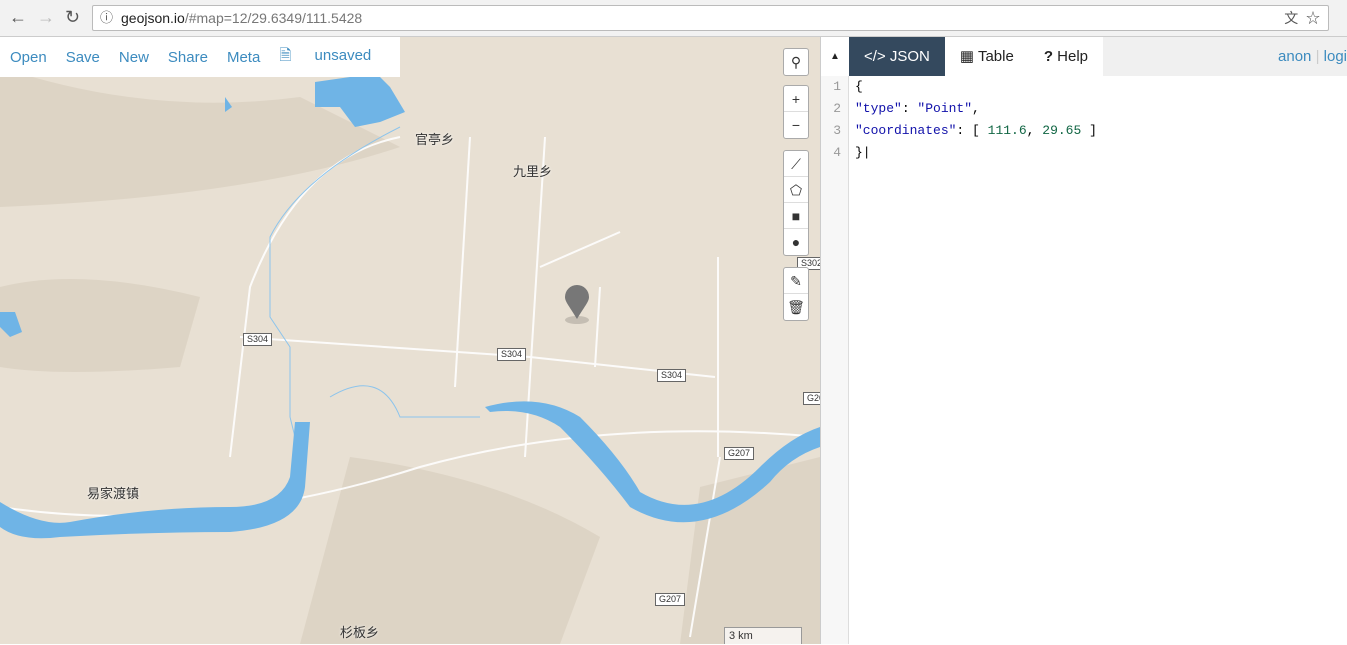 This screenshot has height=645, width=1347. What do you see at coordinates (188, 57) in the screenshot?
I see `share-button: Share` at bounding box center [188, 57].